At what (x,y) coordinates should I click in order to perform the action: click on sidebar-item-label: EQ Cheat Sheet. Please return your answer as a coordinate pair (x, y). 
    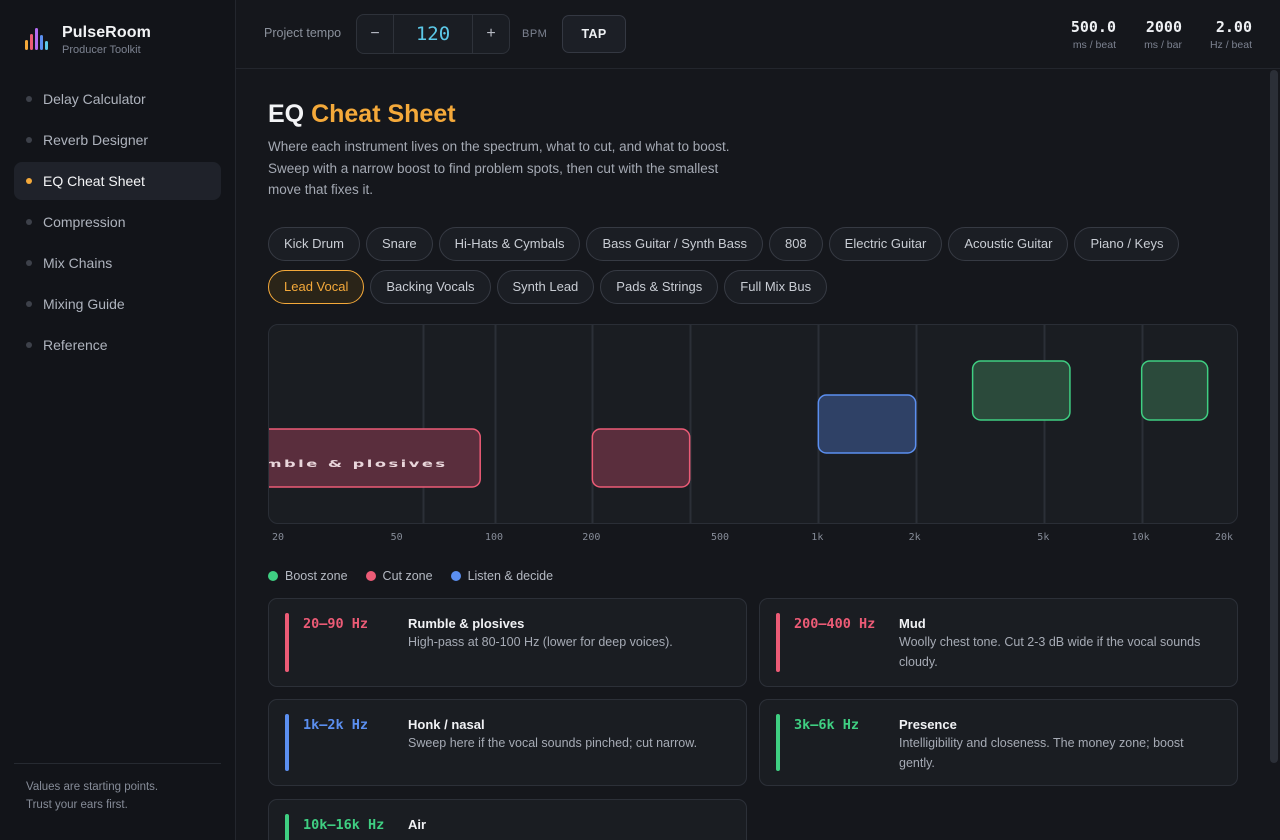
    Looking at the image, I should click on (94, 181).